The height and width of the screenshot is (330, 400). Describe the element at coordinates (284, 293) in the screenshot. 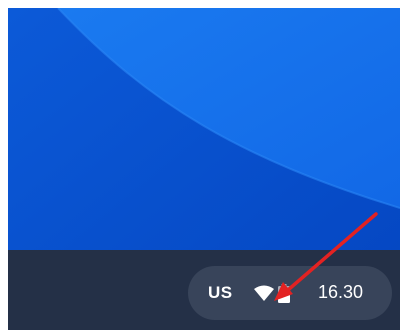

I see `battery-icon` at that location.